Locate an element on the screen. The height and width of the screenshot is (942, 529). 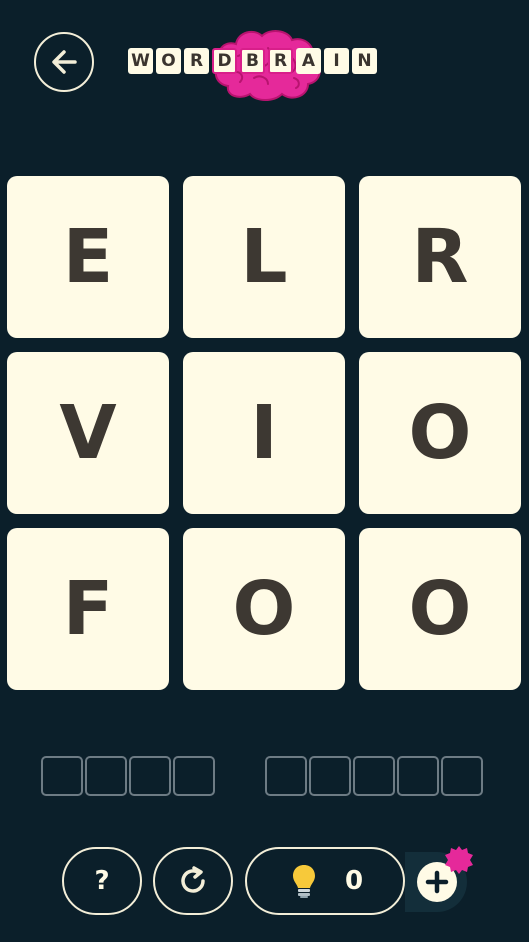
notification-badge-icon is located at coordinates (459, 860).